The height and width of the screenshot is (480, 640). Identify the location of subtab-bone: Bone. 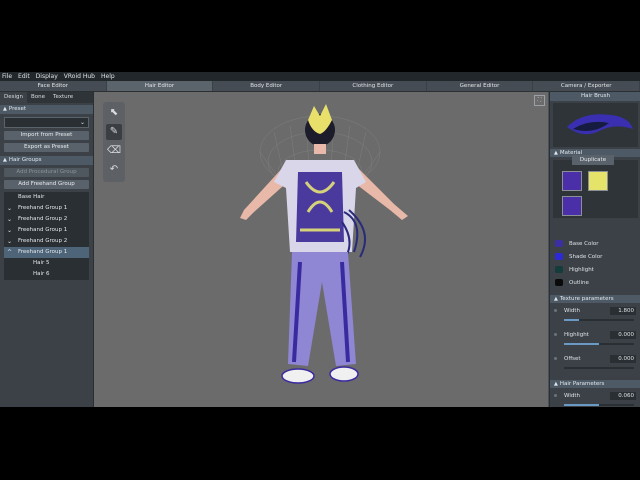
(38, 97).